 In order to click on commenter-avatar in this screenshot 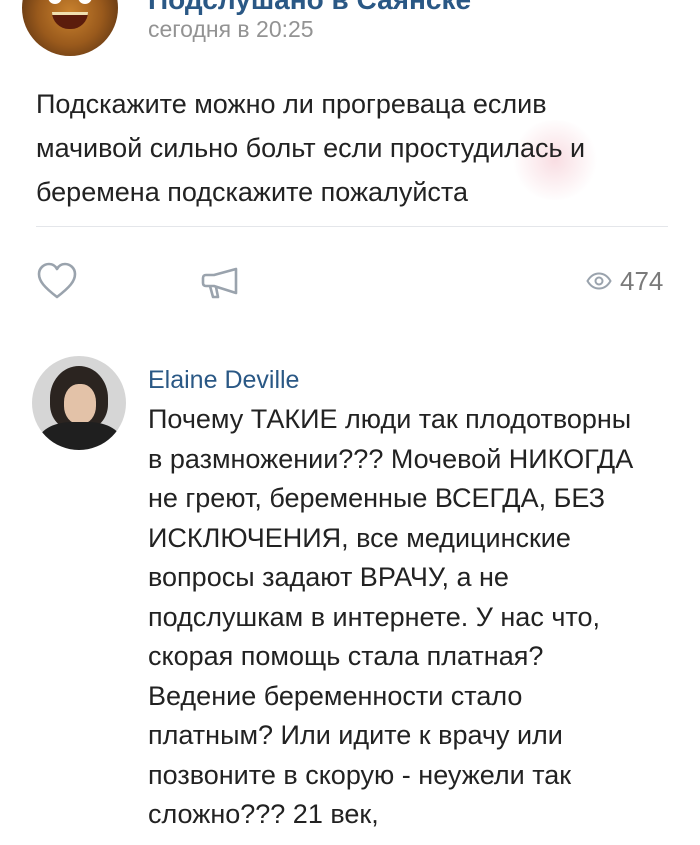, I will do `click(79, 403)`.